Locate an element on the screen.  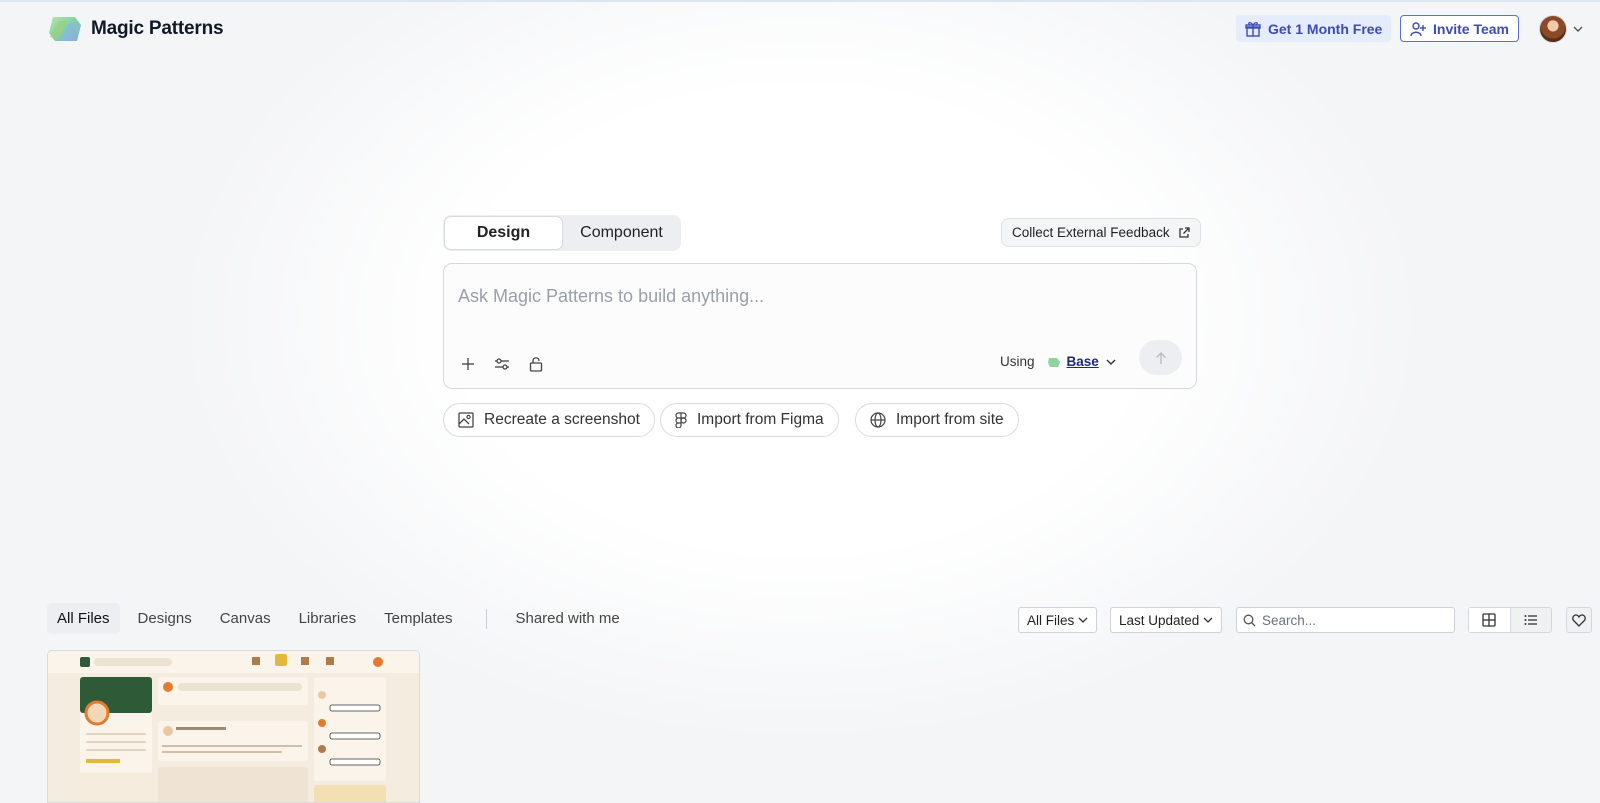
image-icon is located at coordinates (466, 420).